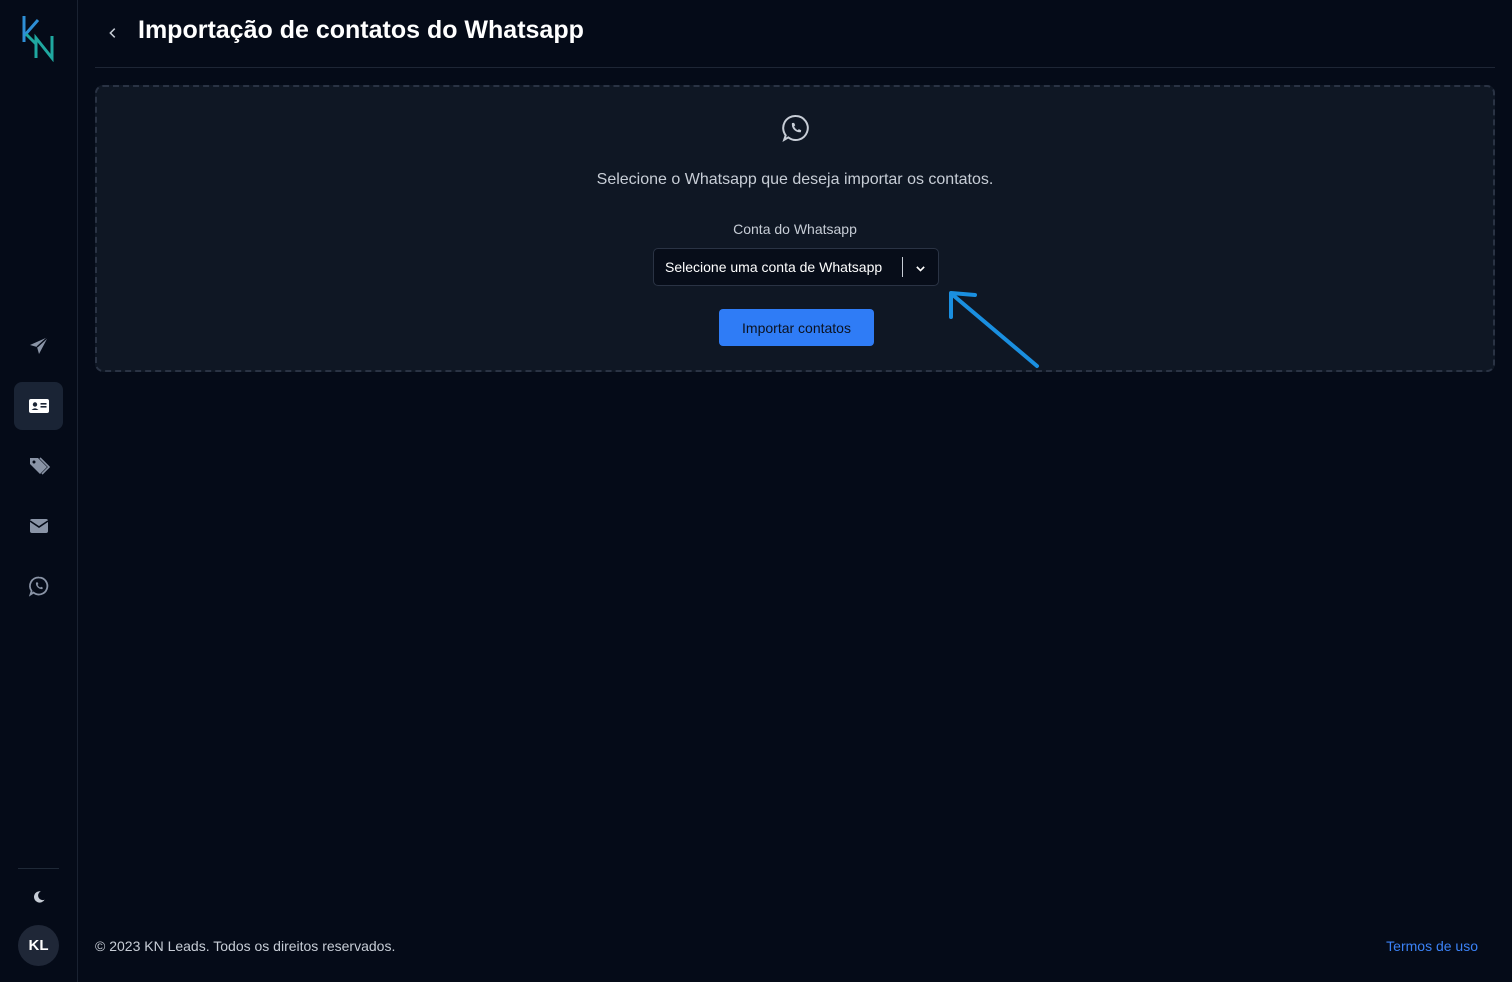  I want to click on avatar: KL, so click(38, 945).